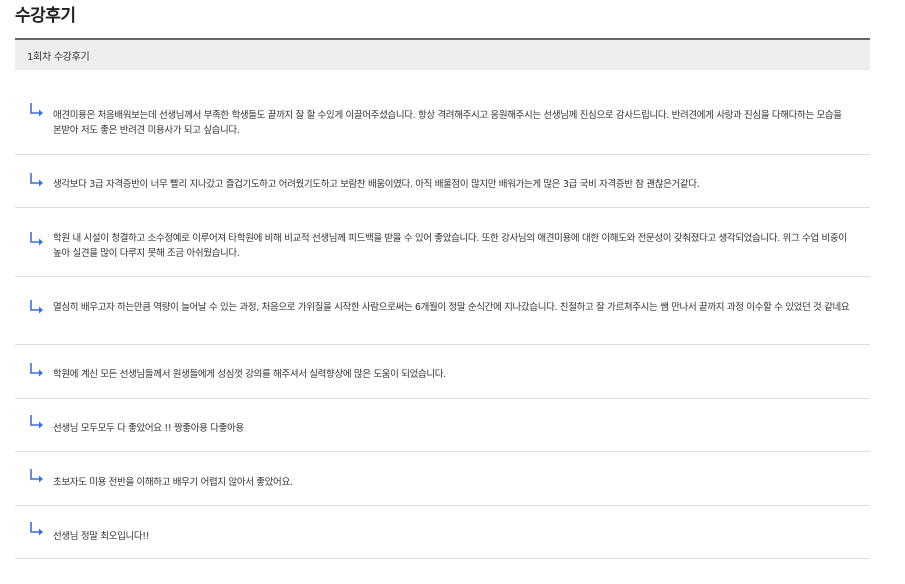  I want to click on review-text: 선생님 정말 최오입니다!!, so click(101, 536).